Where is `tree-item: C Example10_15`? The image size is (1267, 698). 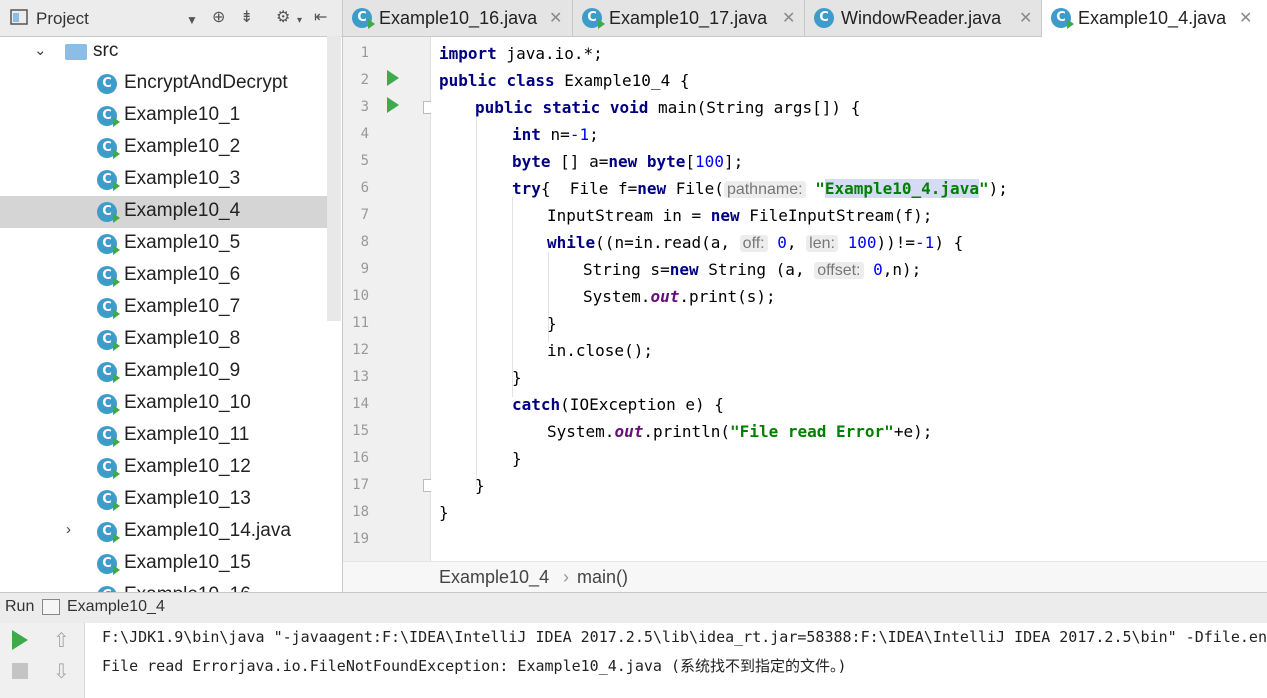 tree-item: C Example10_15 is located at coordinates (165, 564).